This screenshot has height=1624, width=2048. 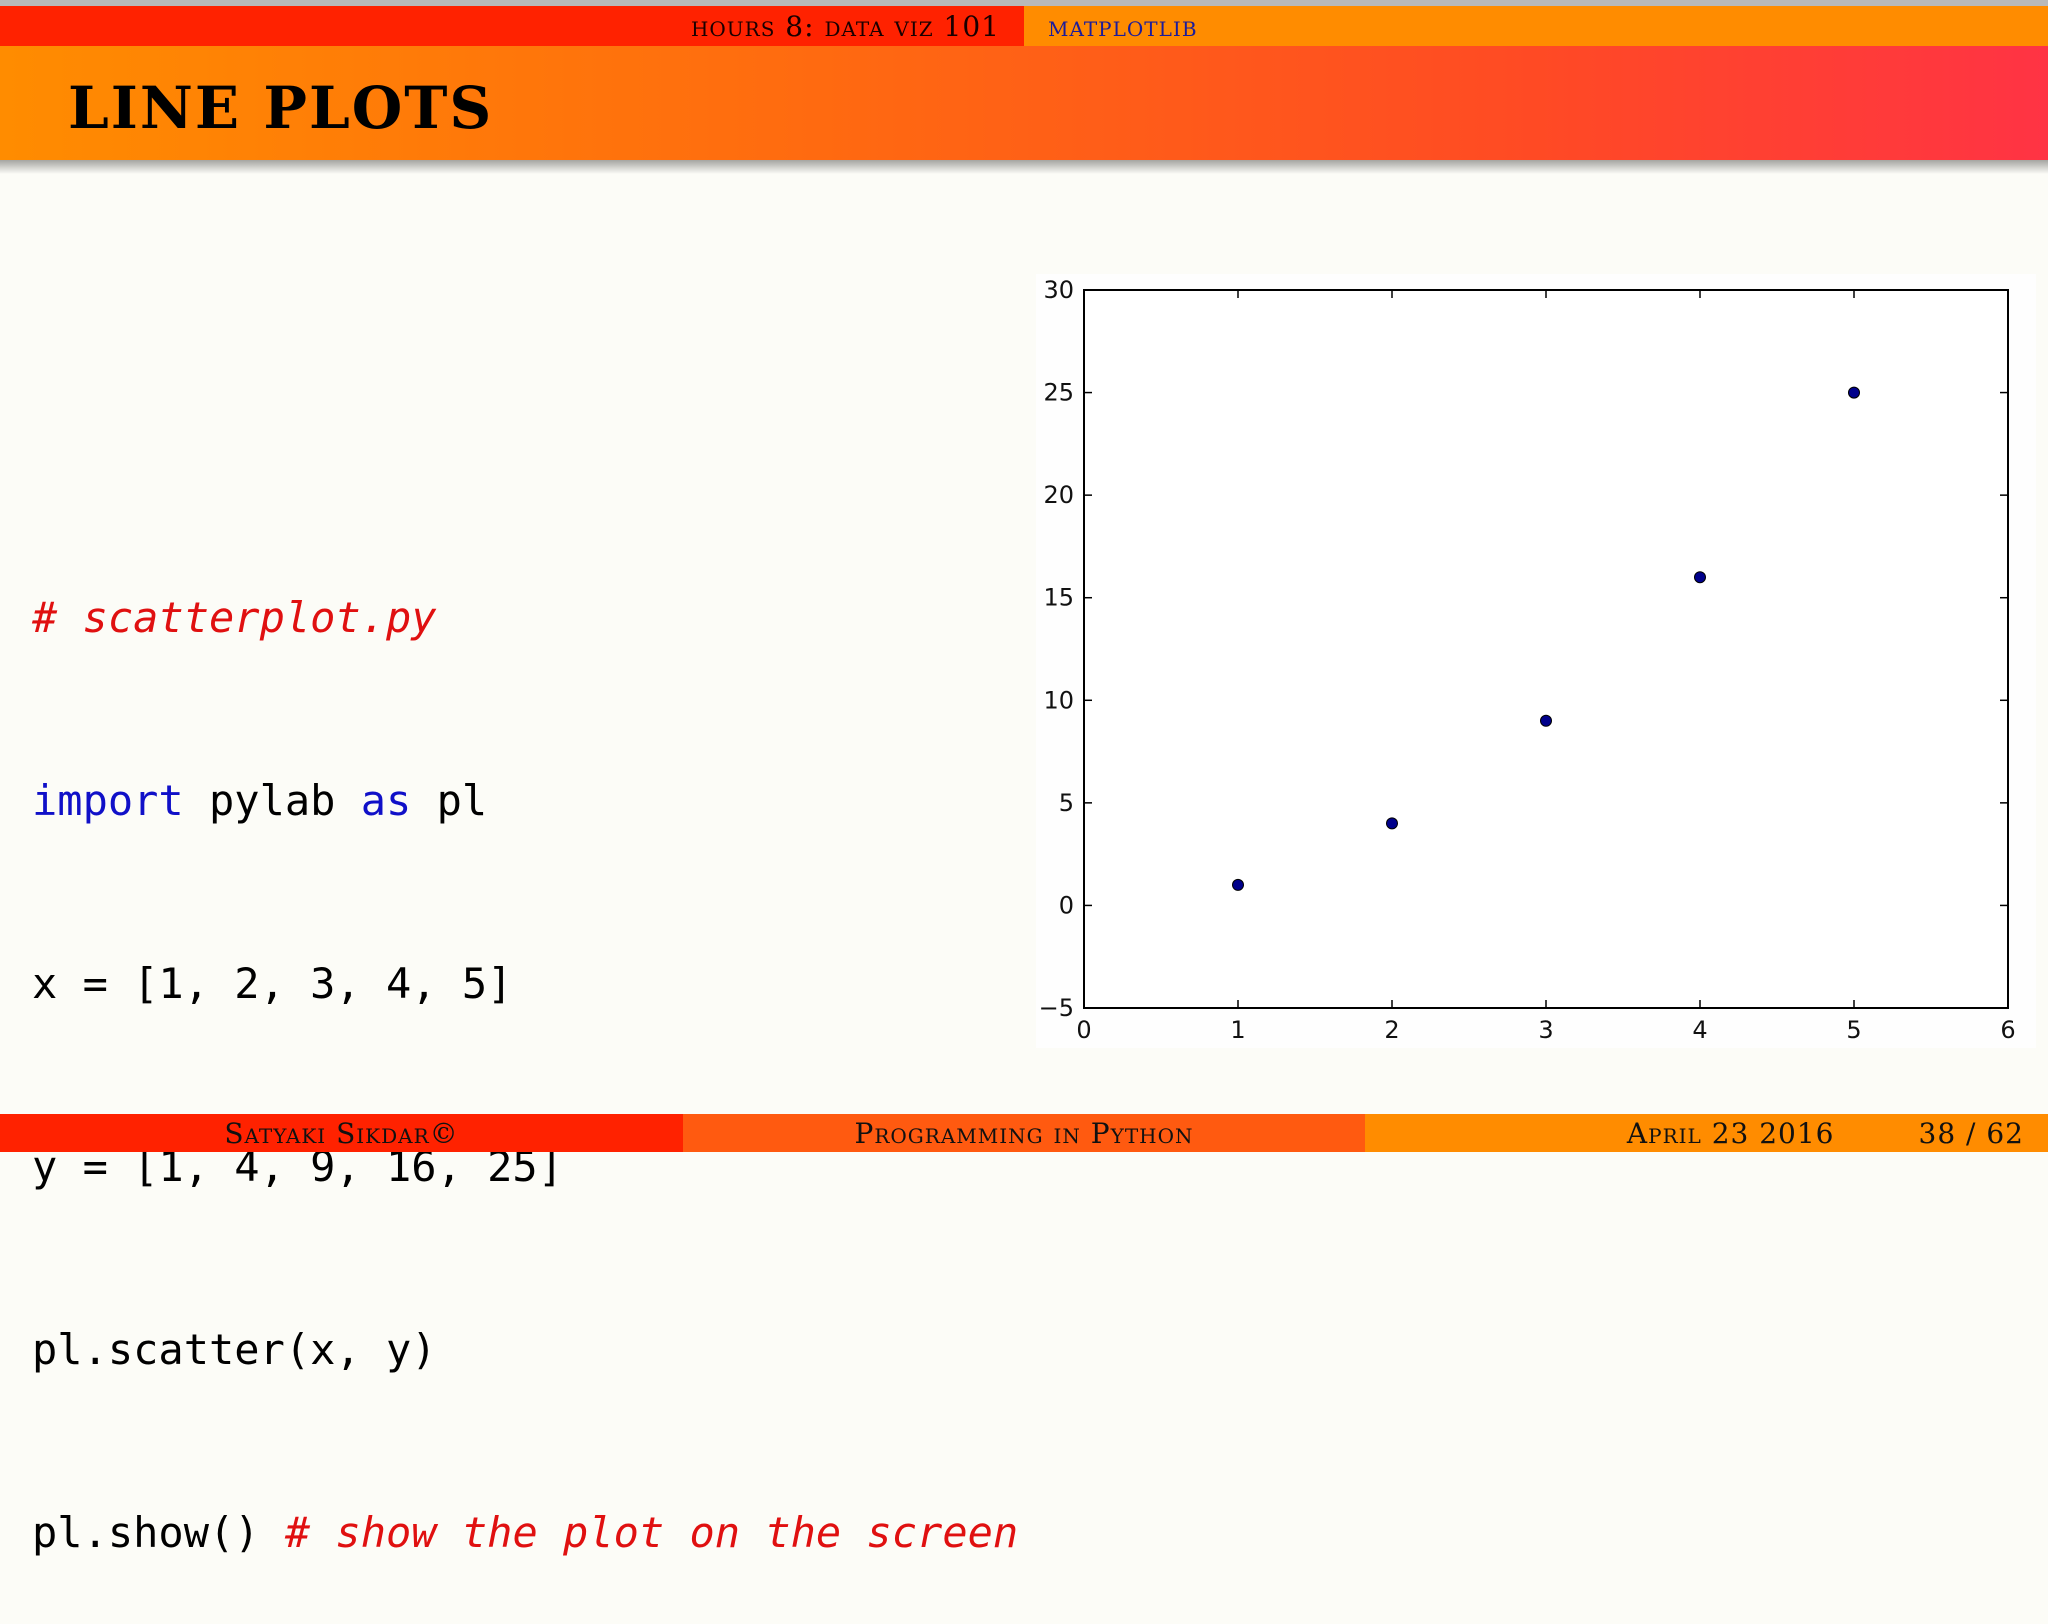 I want to click on x-tick-label: 2, so click(x=1391, y=1030).